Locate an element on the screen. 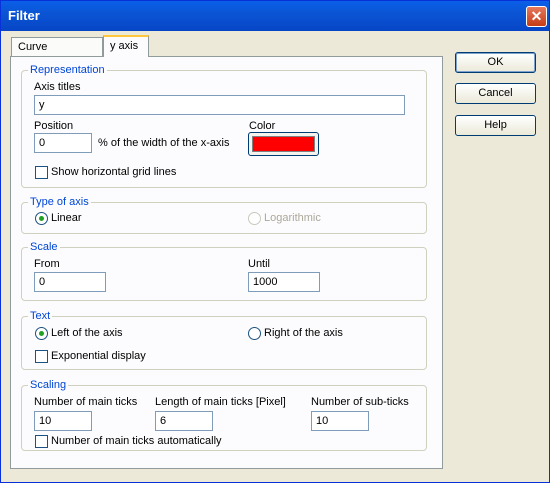 The image size is (550, 483). scale-legend: Scale is located at coordinates (44, 247).